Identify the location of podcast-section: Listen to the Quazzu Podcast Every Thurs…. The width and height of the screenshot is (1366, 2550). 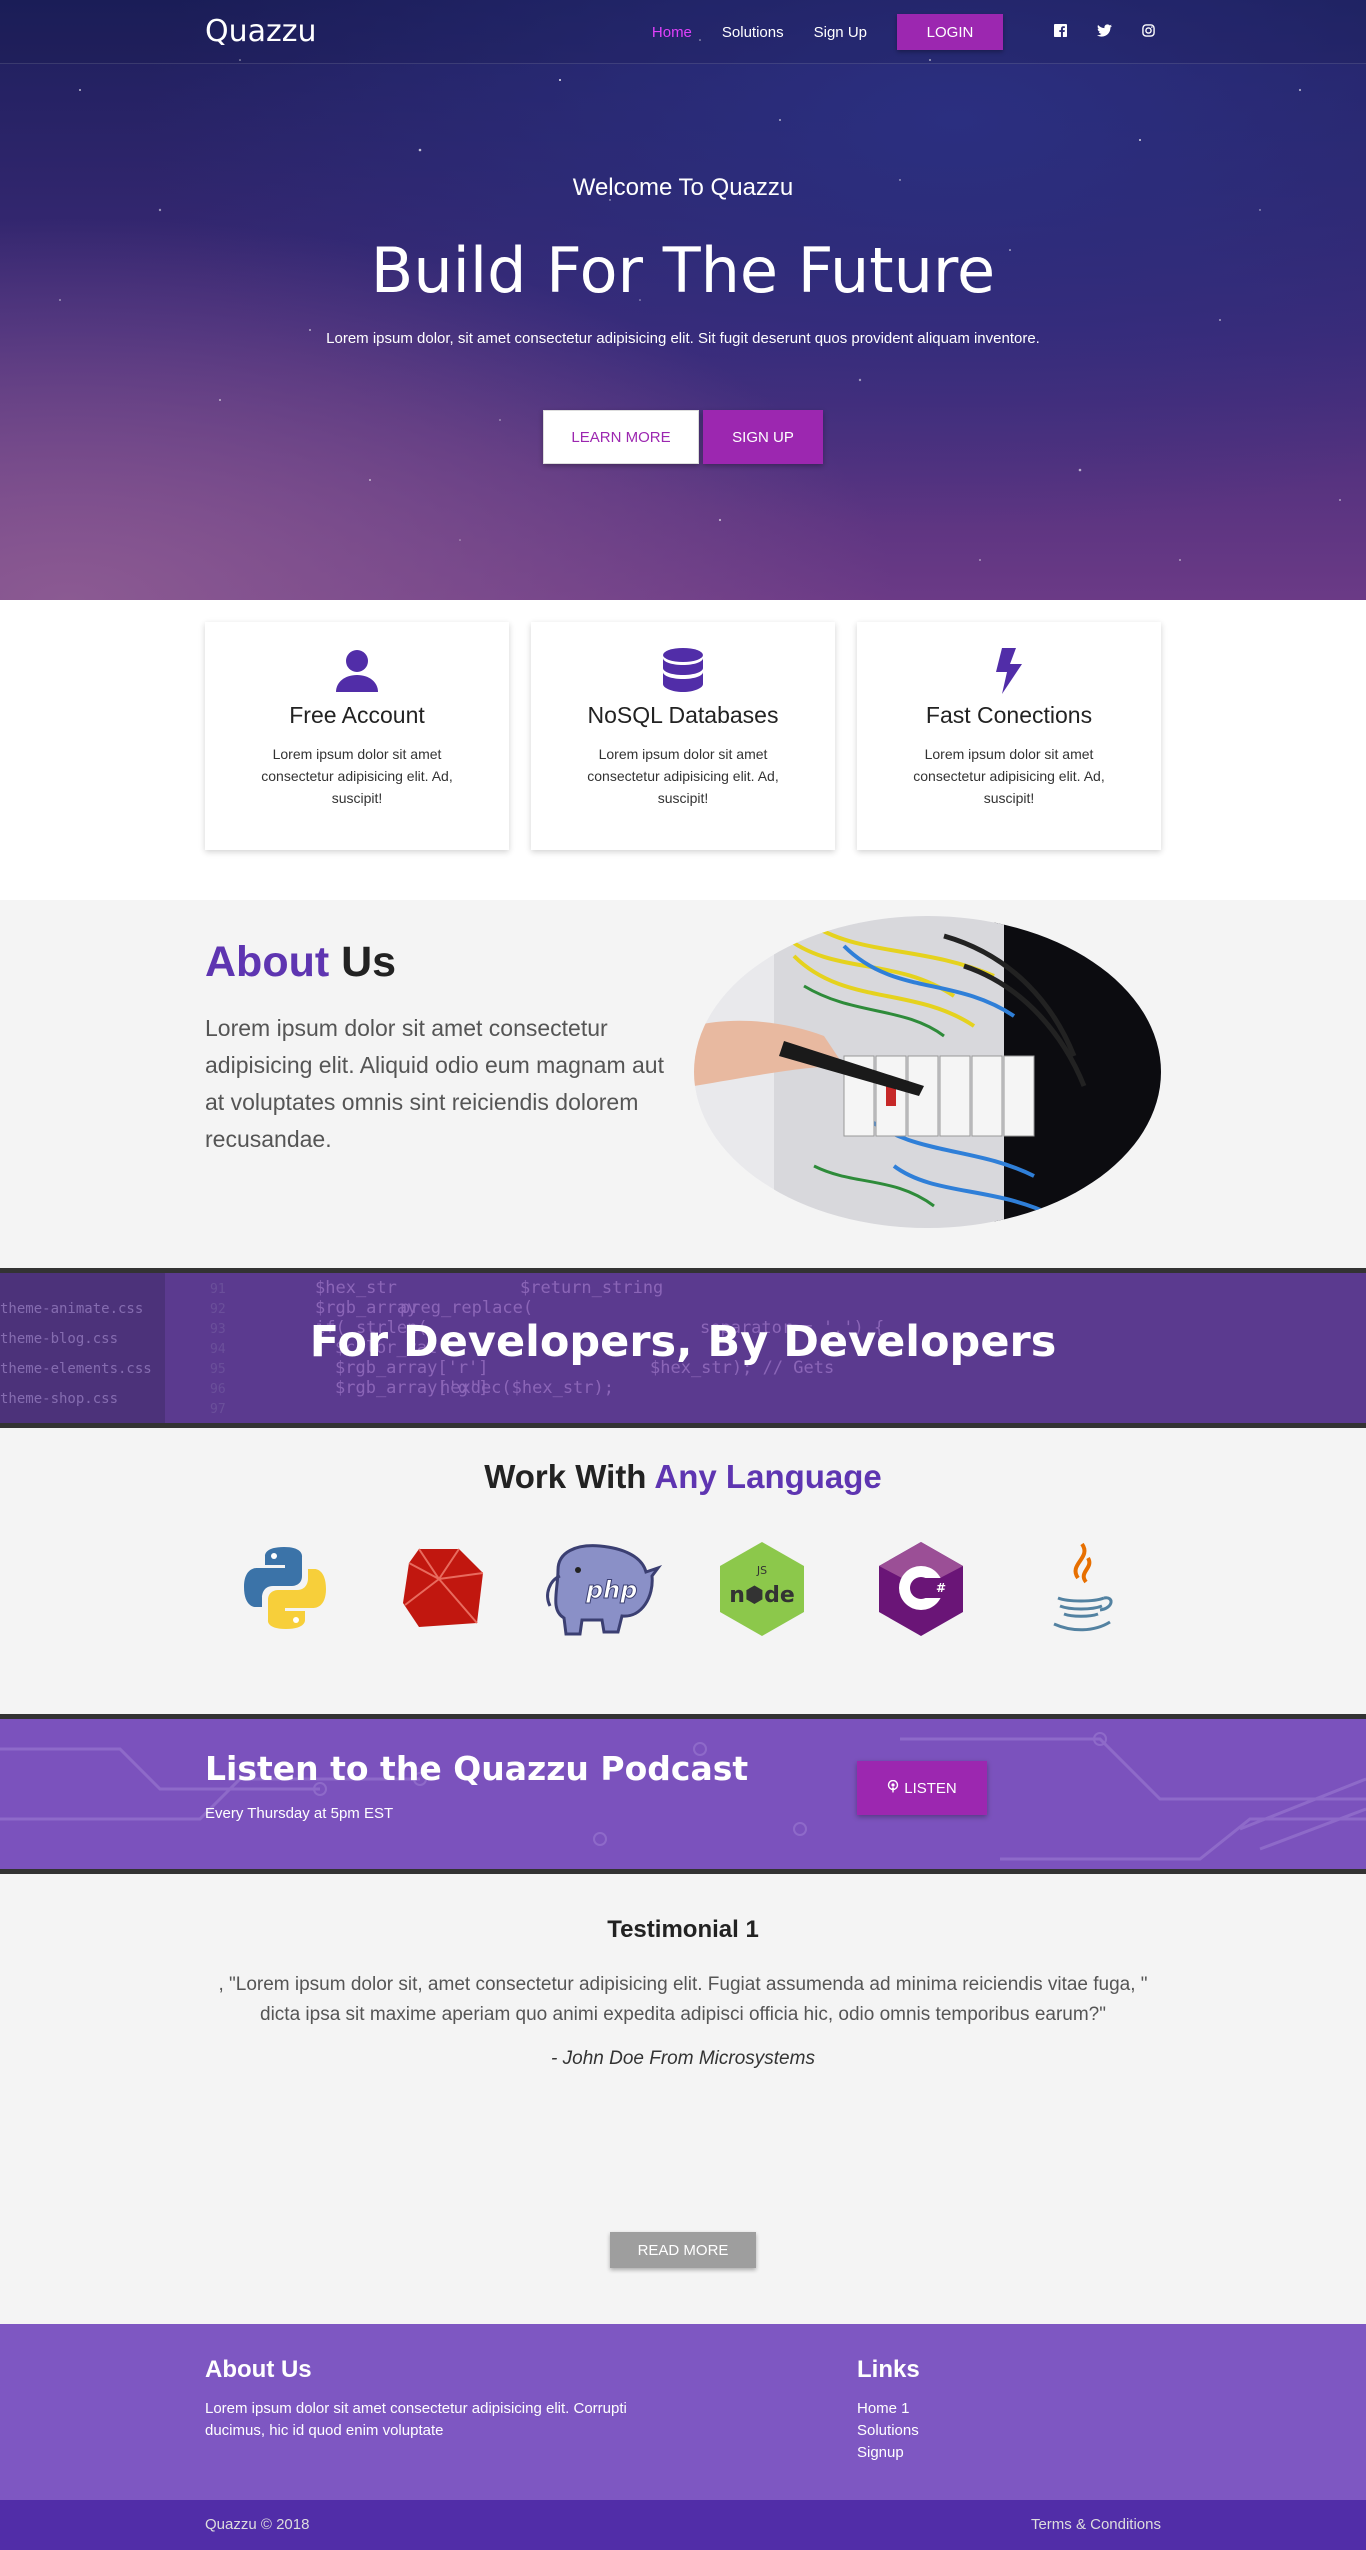
(683, 1794).